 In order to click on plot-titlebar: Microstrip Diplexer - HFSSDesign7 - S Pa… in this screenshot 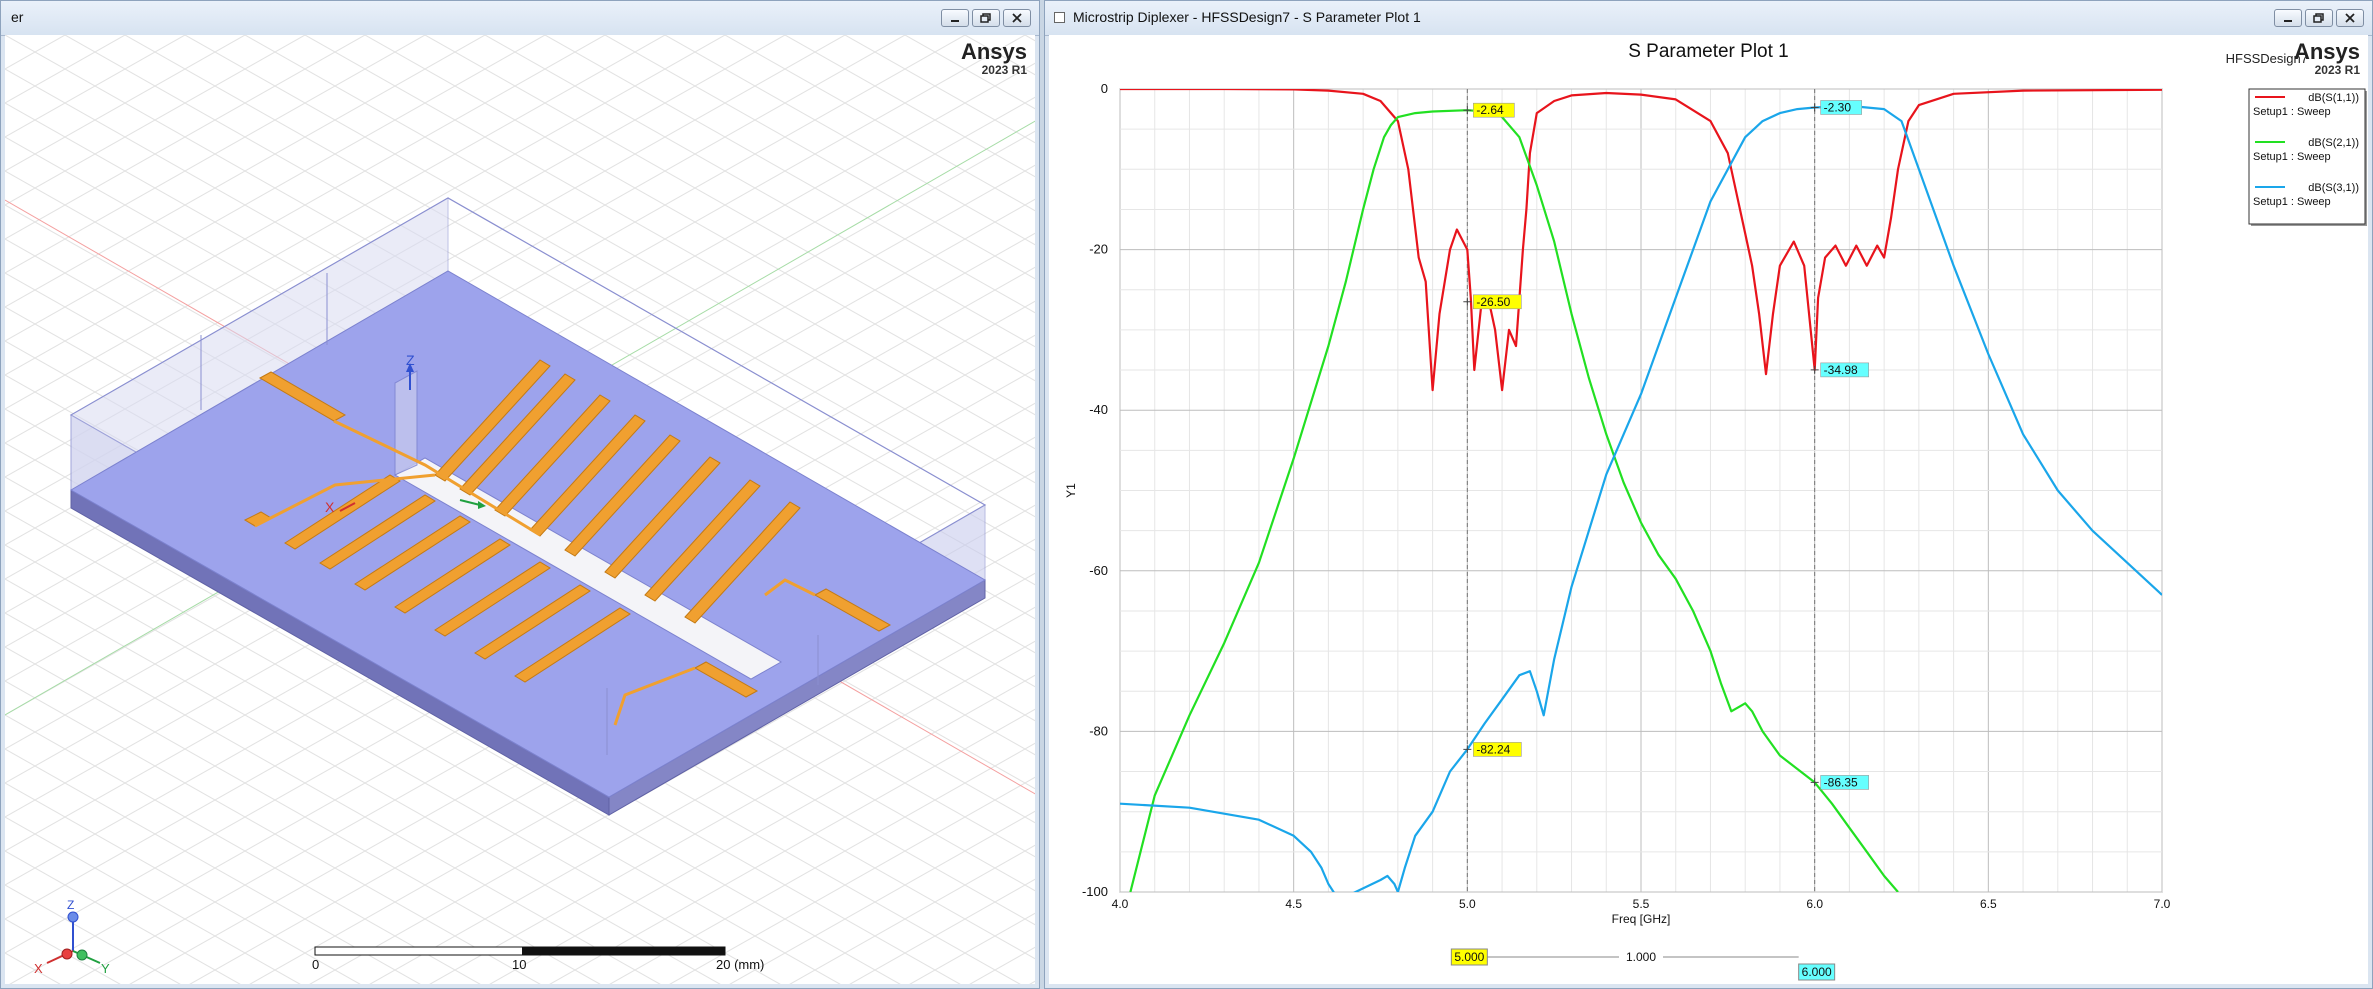, I will do `click(1708, 18)`.